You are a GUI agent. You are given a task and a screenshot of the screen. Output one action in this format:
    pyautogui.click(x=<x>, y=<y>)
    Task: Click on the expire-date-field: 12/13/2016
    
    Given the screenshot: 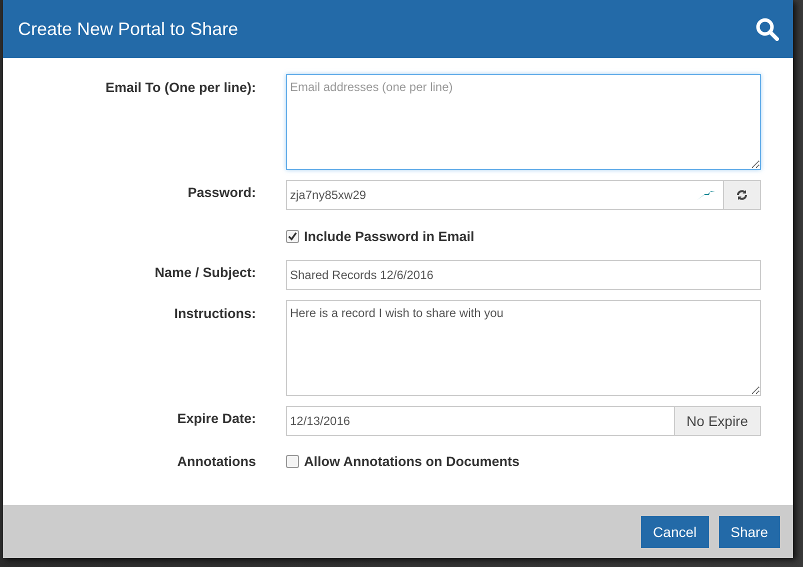 What is the action you would take?
    pyautogui.click(x=480, y=421)
    